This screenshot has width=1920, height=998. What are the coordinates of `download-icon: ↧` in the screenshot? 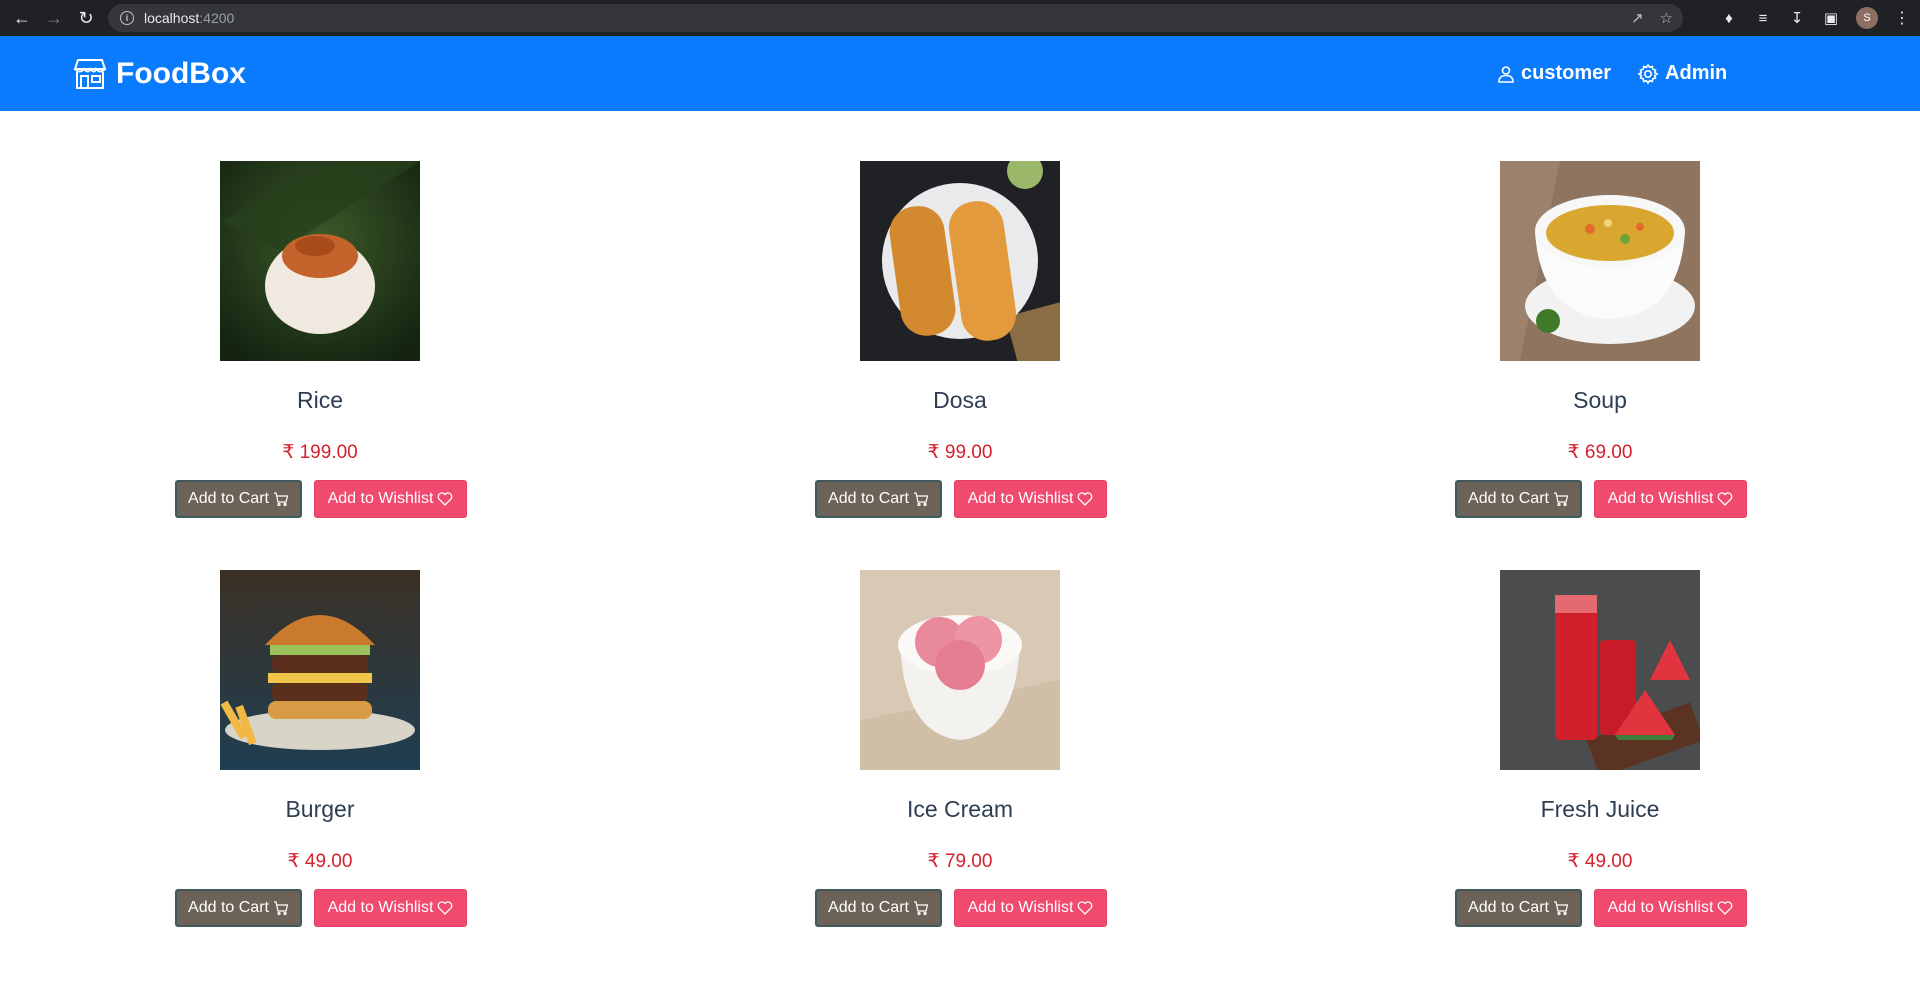 It's located at (1797, 18).